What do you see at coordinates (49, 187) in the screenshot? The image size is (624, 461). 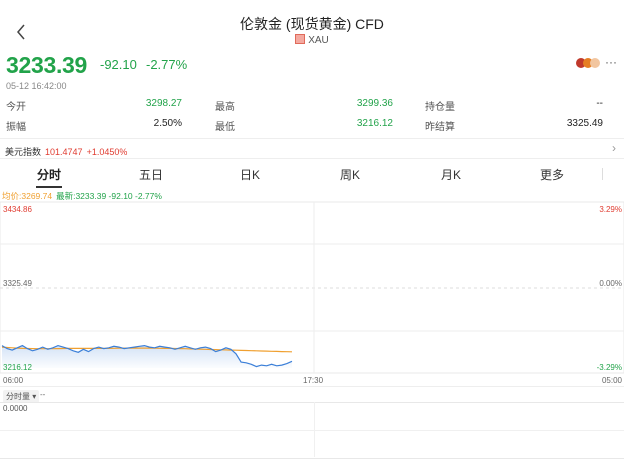 I see `active-tab-underline` at bounding box center [49, 187].